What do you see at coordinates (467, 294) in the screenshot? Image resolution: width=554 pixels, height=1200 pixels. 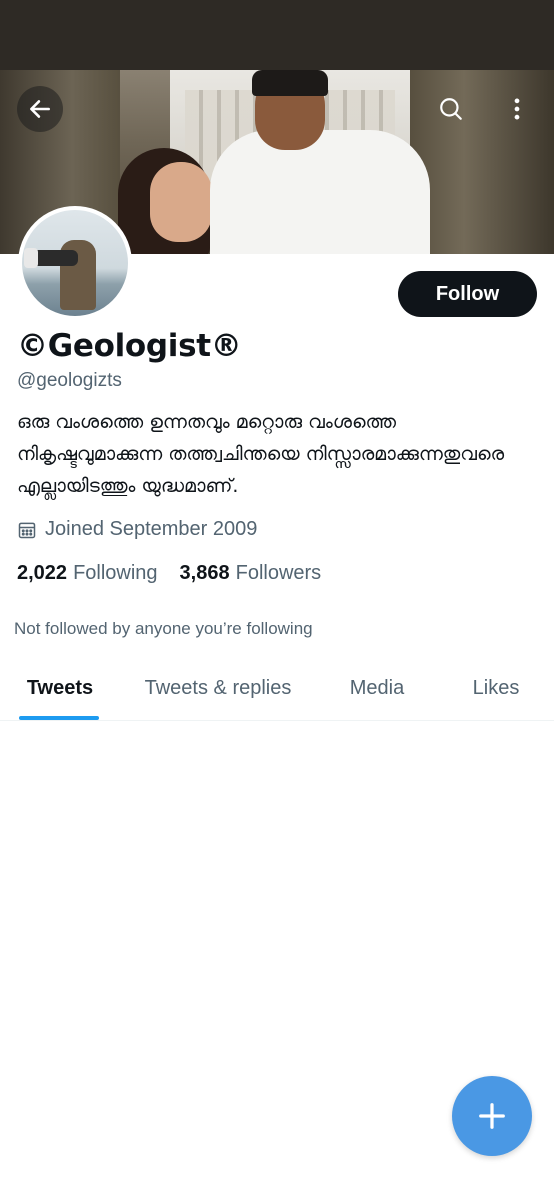 I see `follow-button: Follow` at bounding box center [467, 294].